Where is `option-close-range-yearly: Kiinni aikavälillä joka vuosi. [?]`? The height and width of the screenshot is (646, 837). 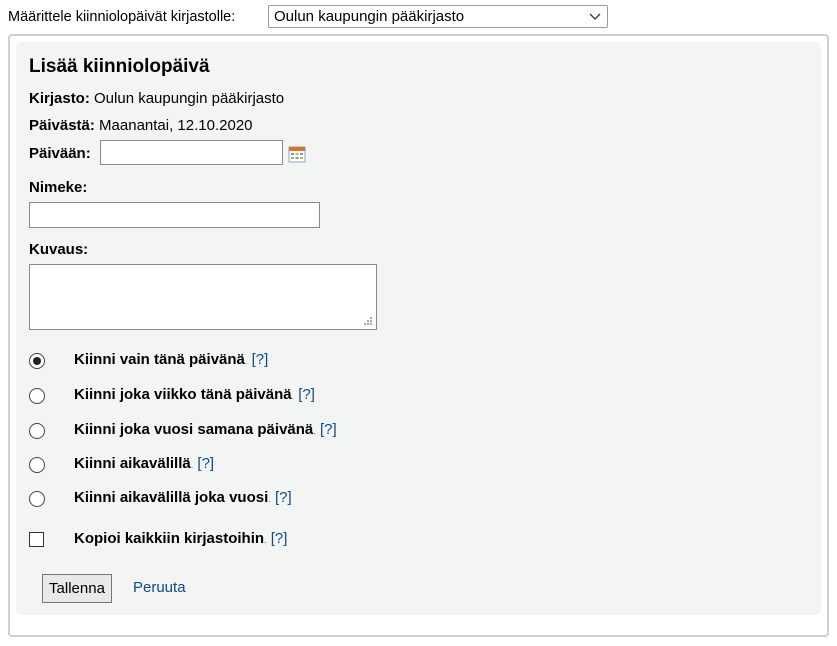 option-close-range-yearly: Kiinni aikavälillä joka vuosi. [?] is located at coordinates (183, 497).